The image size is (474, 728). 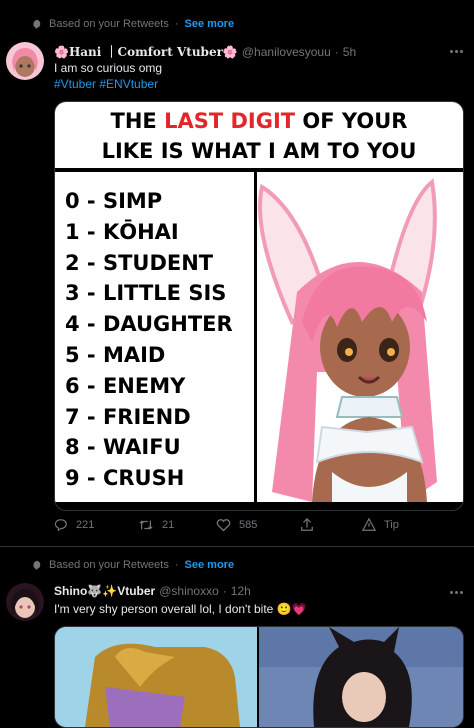 What do you see at coordinates (149, 324) in the screenshot?
I see `list-item: 4 - DAUGHTER` at bounding box center [149, 324].